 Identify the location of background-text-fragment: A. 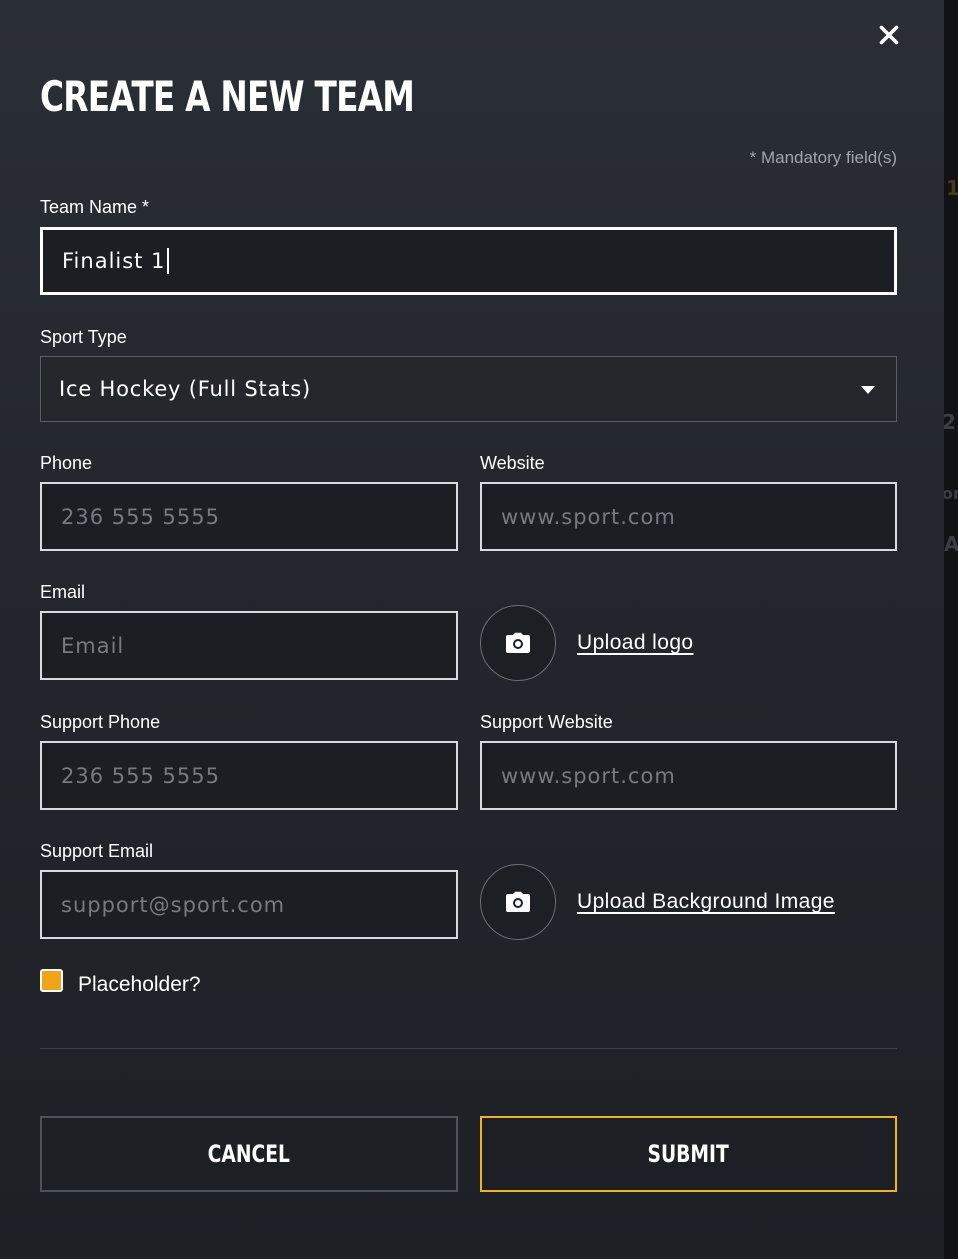
(951, 544).